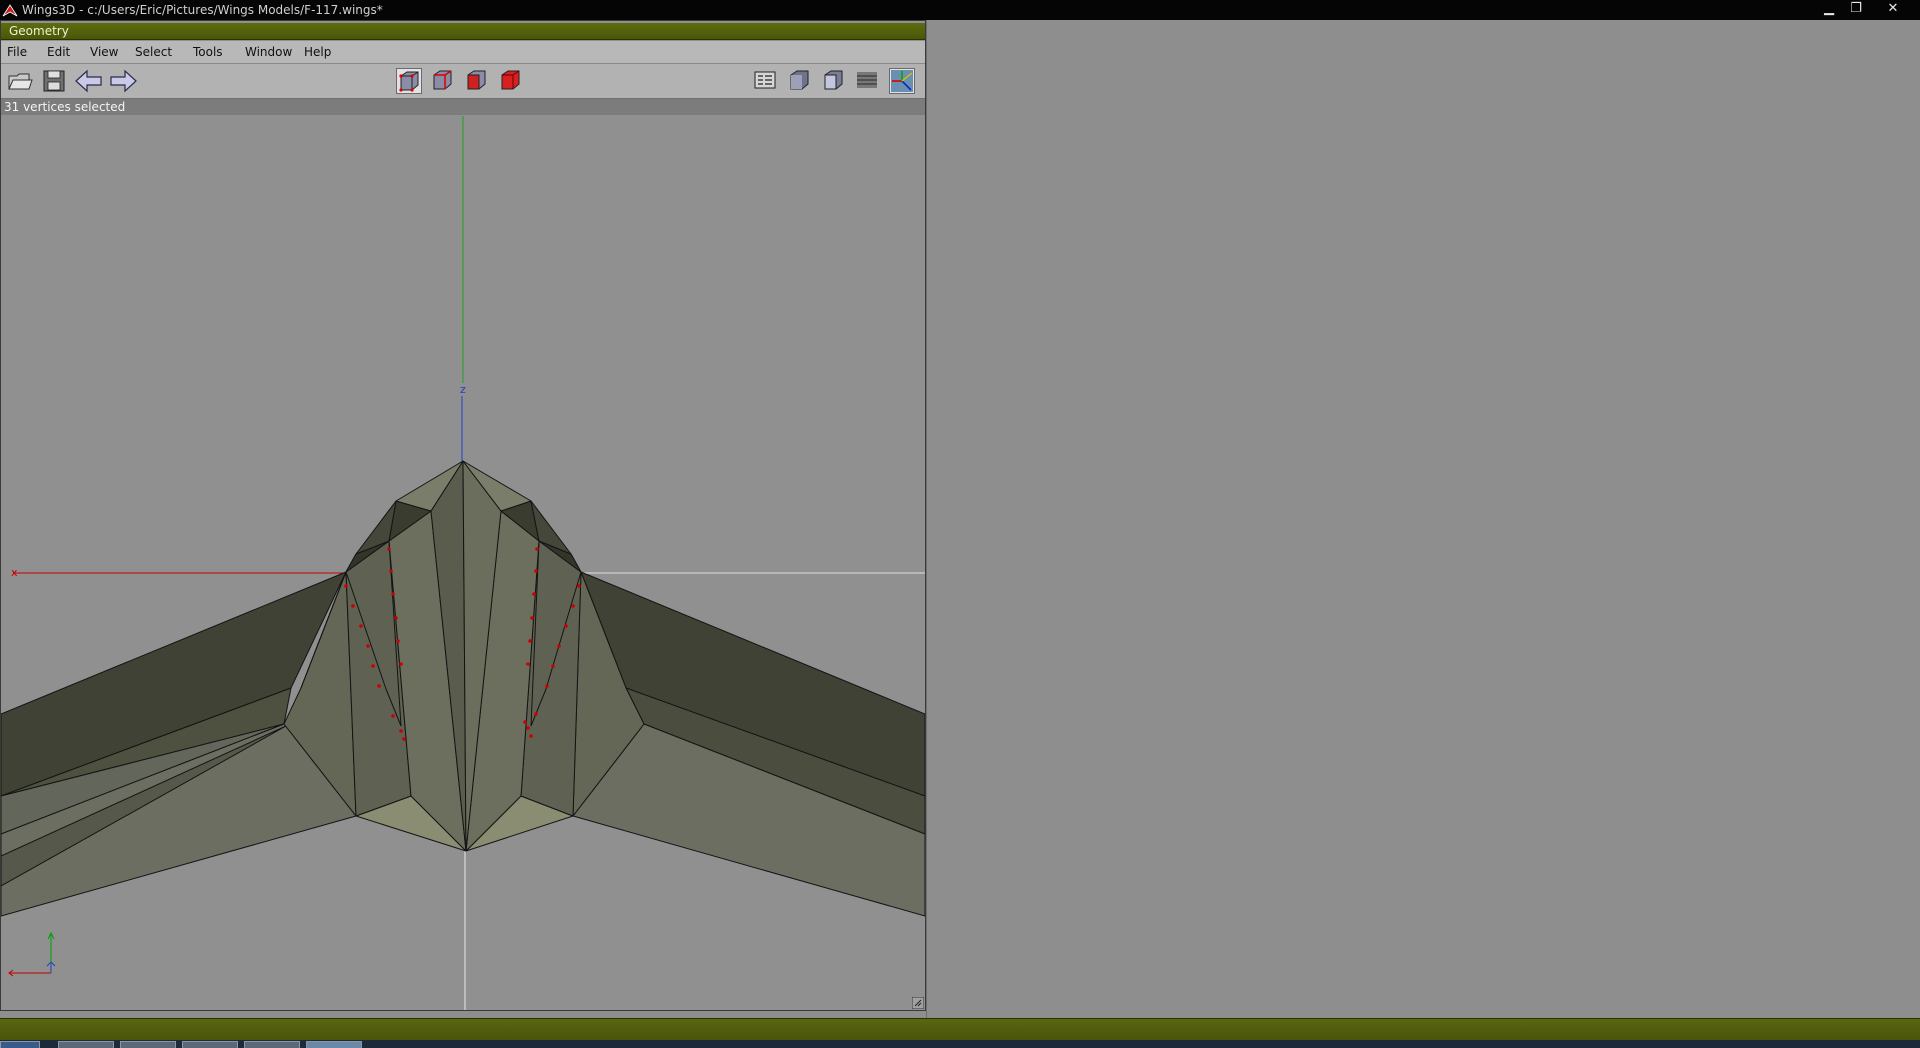  What do you see at coordinates (58, 52) in the screenshot?
I see `menu-edit: Edit` at bounding box center [58, 52].